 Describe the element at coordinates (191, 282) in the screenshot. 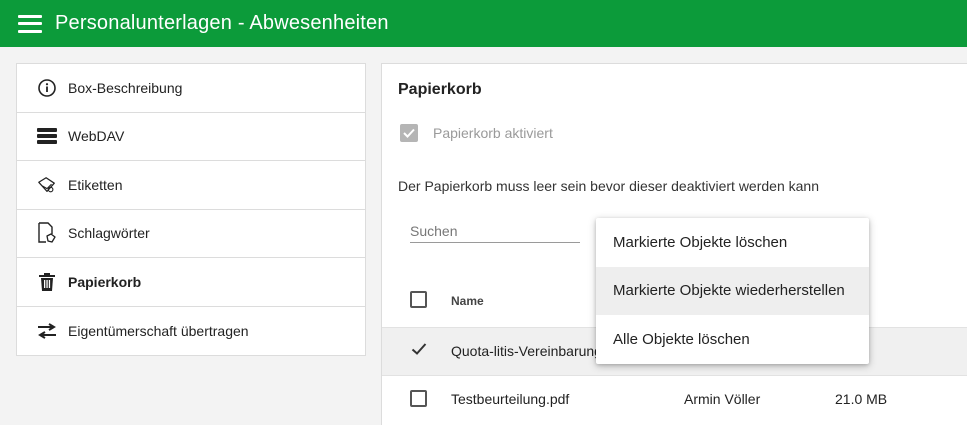

I see `sidebar-item-papierkorb: Papierkorb` at that location.